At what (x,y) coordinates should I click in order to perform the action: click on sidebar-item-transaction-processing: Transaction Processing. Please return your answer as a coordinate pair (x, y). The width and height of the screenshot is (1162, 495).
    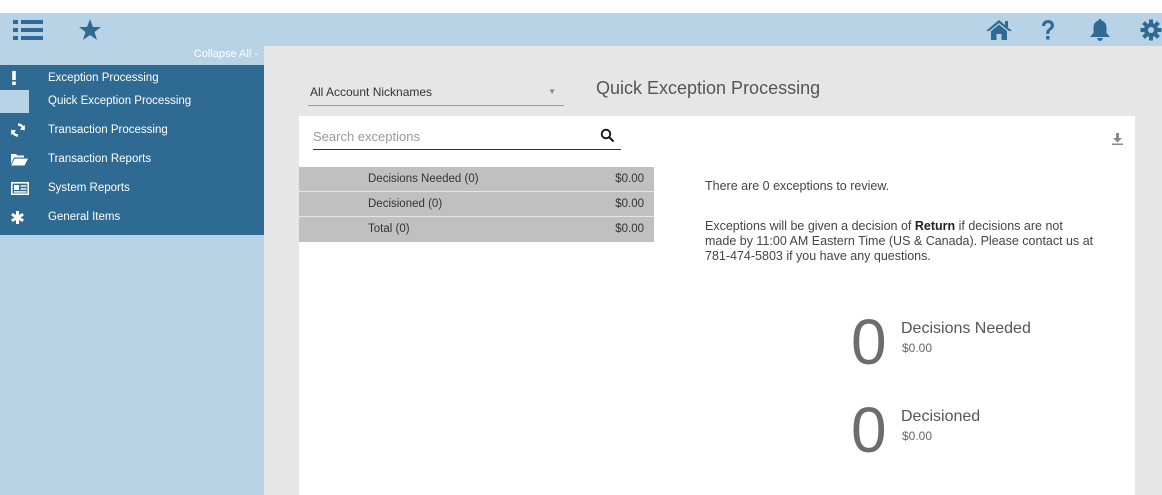
    Looking at the image, I should click on (132, 130).